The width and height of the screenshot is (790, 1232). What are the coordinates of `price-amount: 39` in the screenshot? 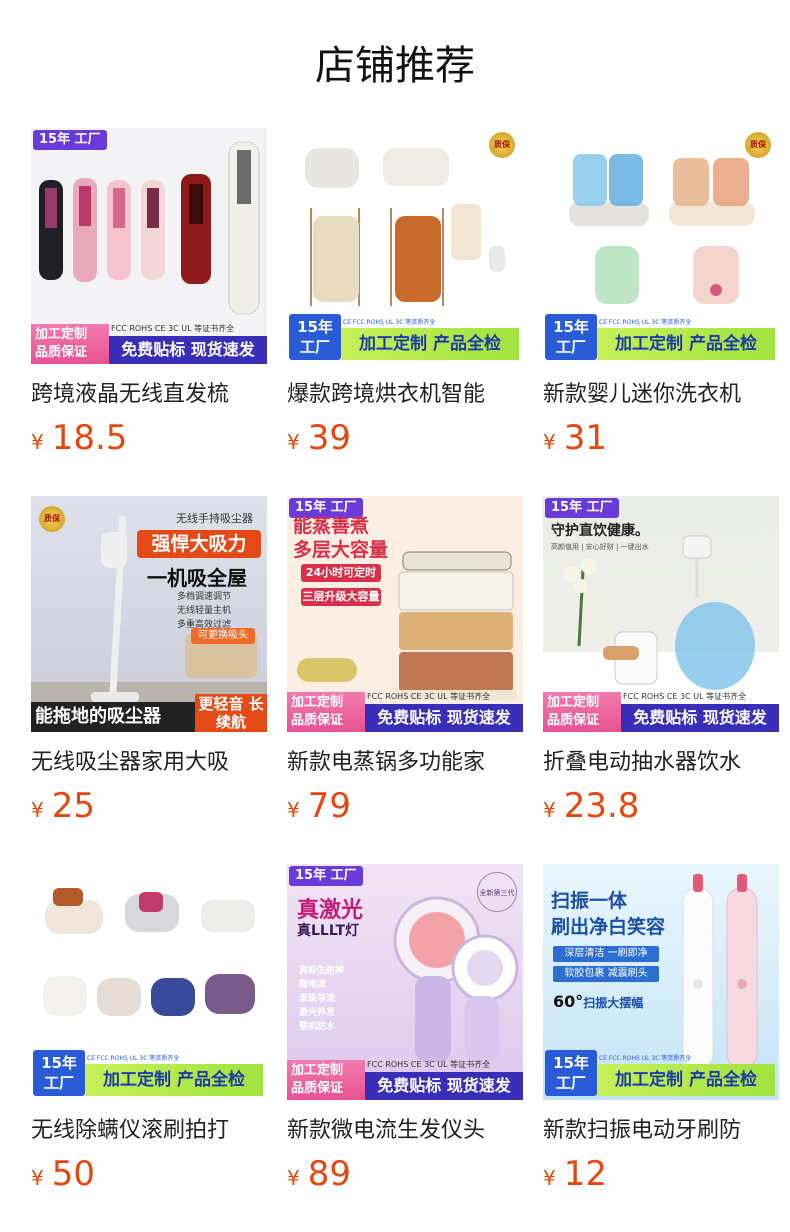 It's located at (329, 438).